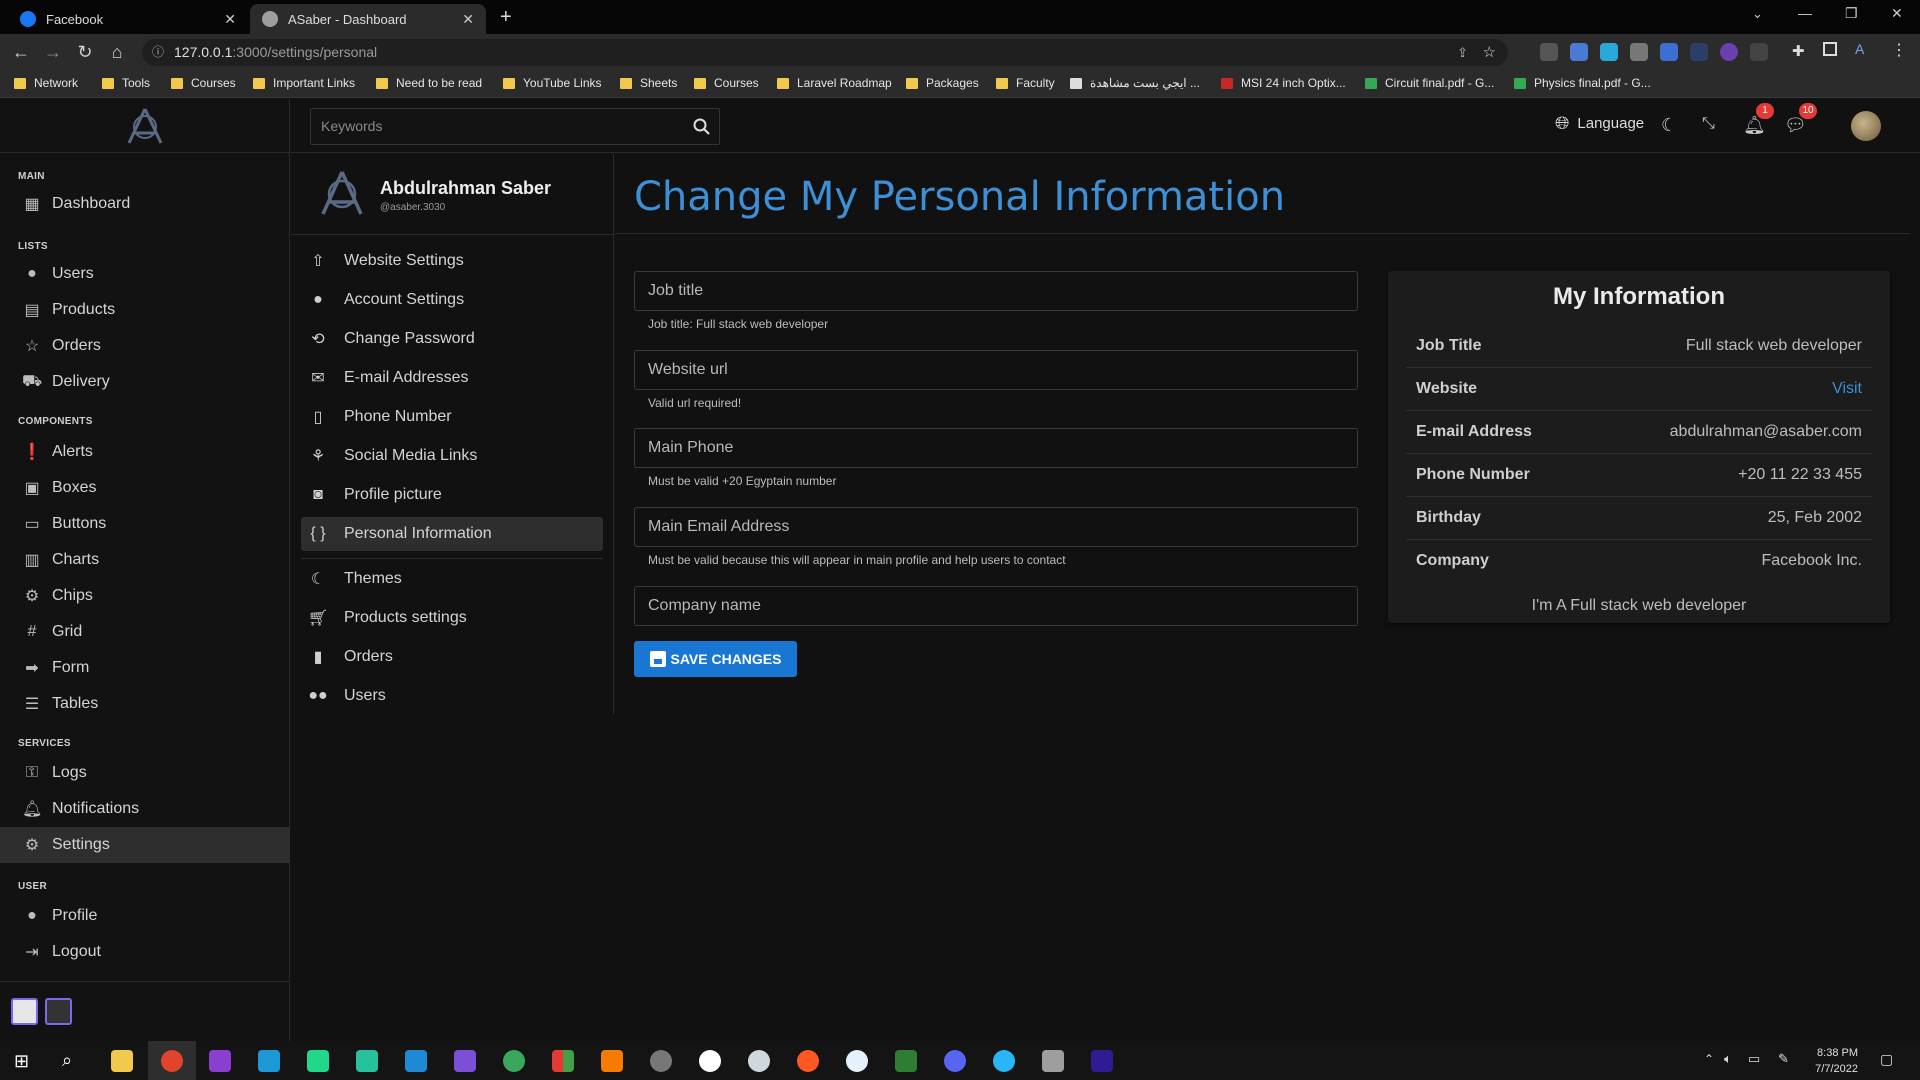 The height and width of the screenshot is (1080, 1920). What do you see at coordinates (145, 916) in the screenshot?
I see `sidebar-item-profile: ● Profile` at bounding box center [145, 916].